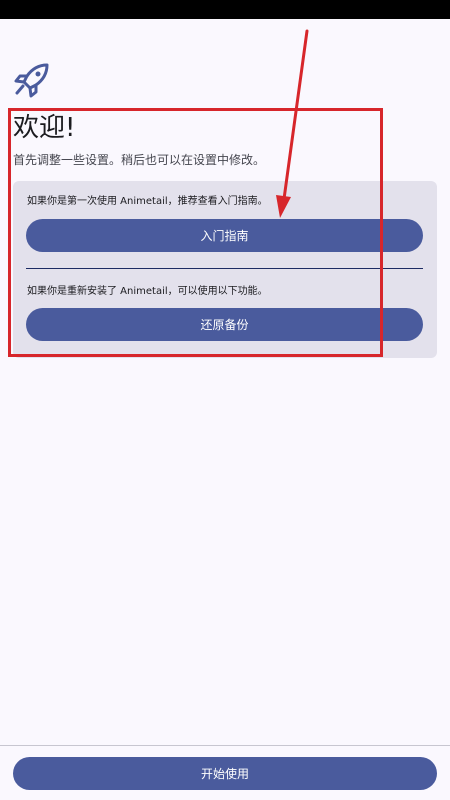  What do you see at coordinates (225, 9) in the screenshot?
I see `status-bar` at bounding box center [225, 9].